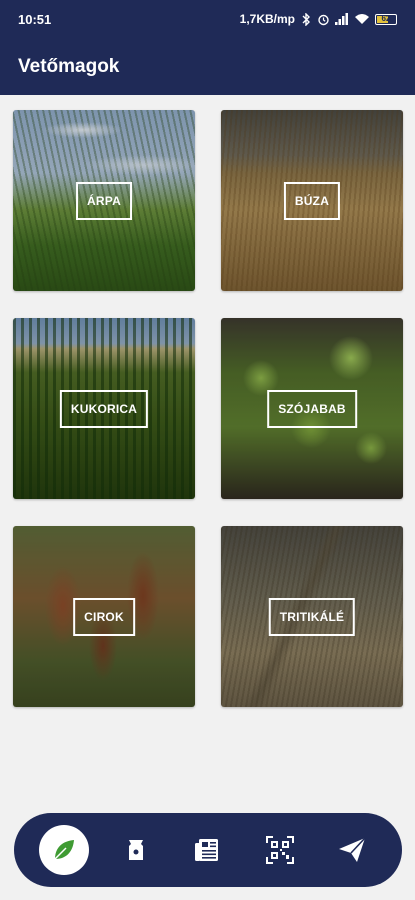 The image size is (415, 900). I want to click on category-label: KUKORICA, so click(104, 408).